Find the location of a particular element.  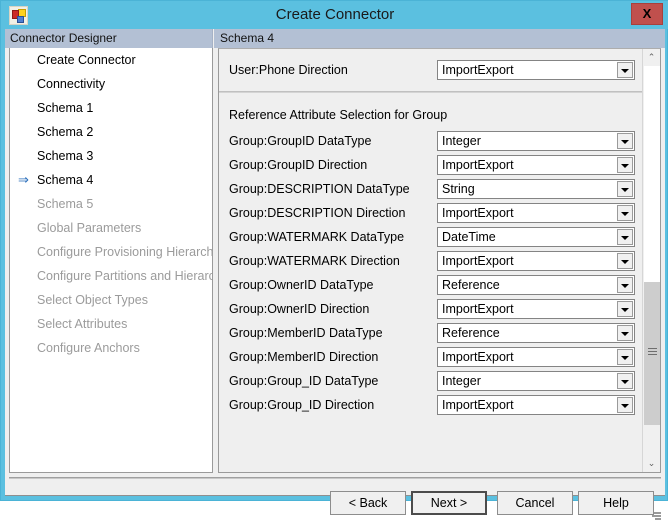

property-label: Group:Group_ID Direction is located at coordinates (302, 405).